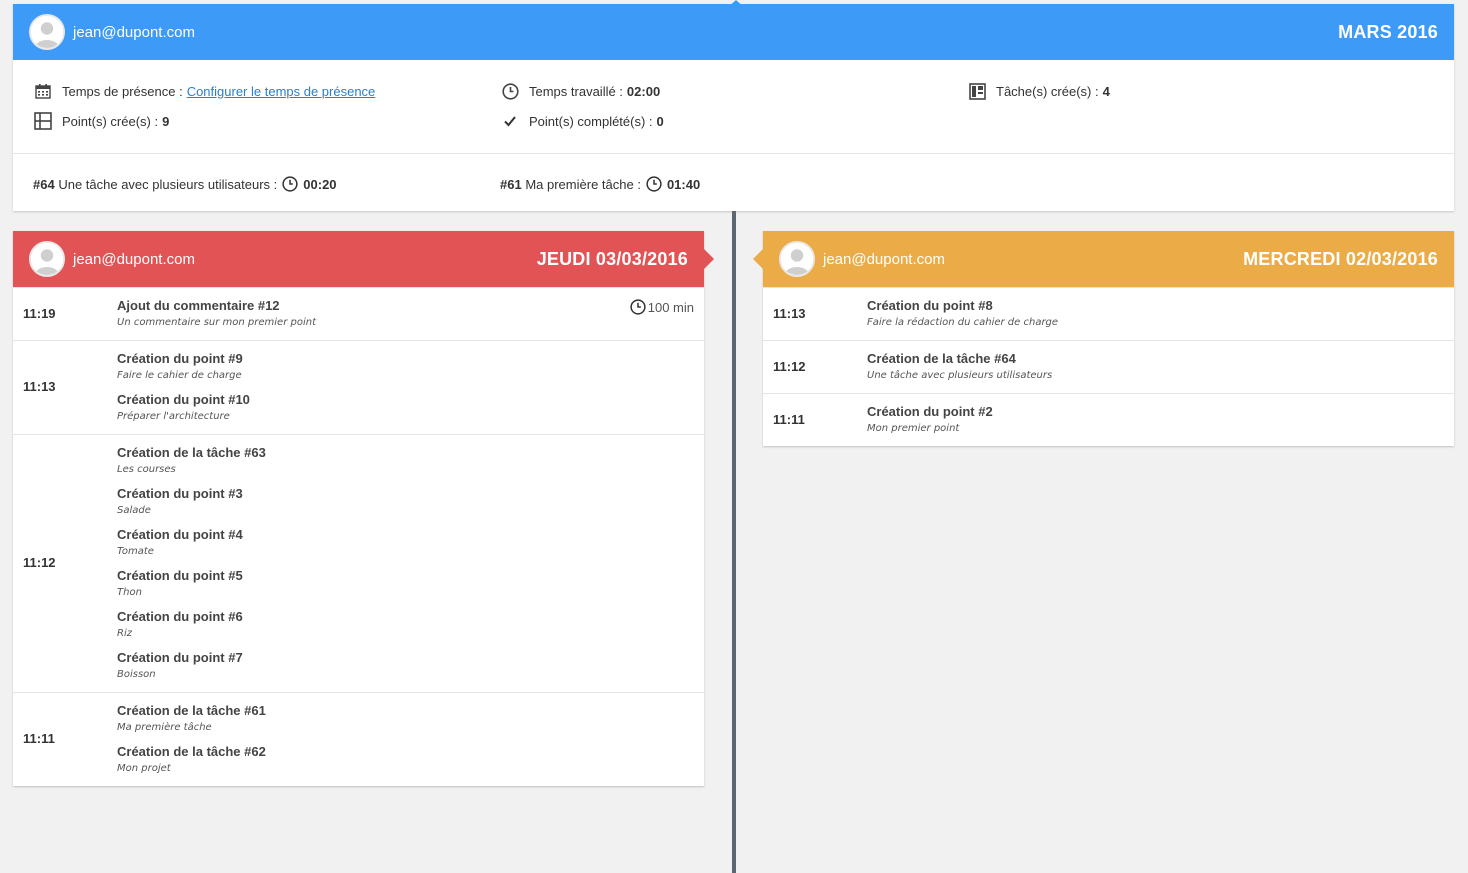 This screenshot has height=873, width=1468. What do you see at coordinates (39, 313) in the screenshot?
I see `activity-time: 11:19` at bounding box center [39, 313].